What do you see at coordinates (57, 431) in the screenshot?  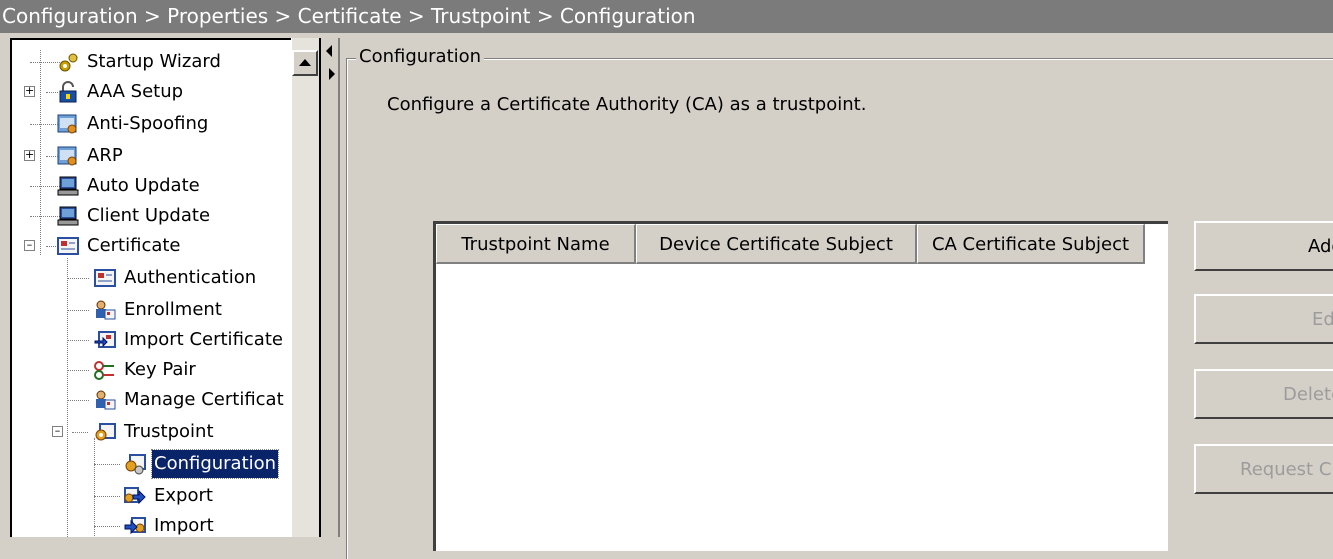 I see `collapse-toggle-trustpoint: –` at bounding box center [57, 431].